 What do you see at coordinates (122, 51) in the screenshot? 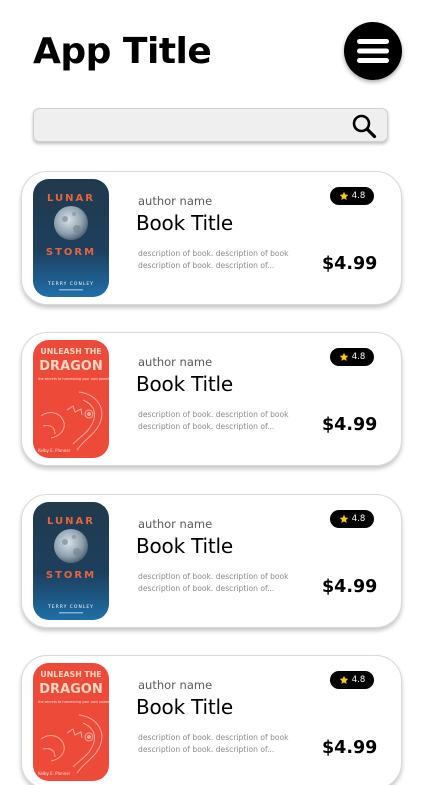
I see `page-title: App Title` at bounding box center [122, 51].